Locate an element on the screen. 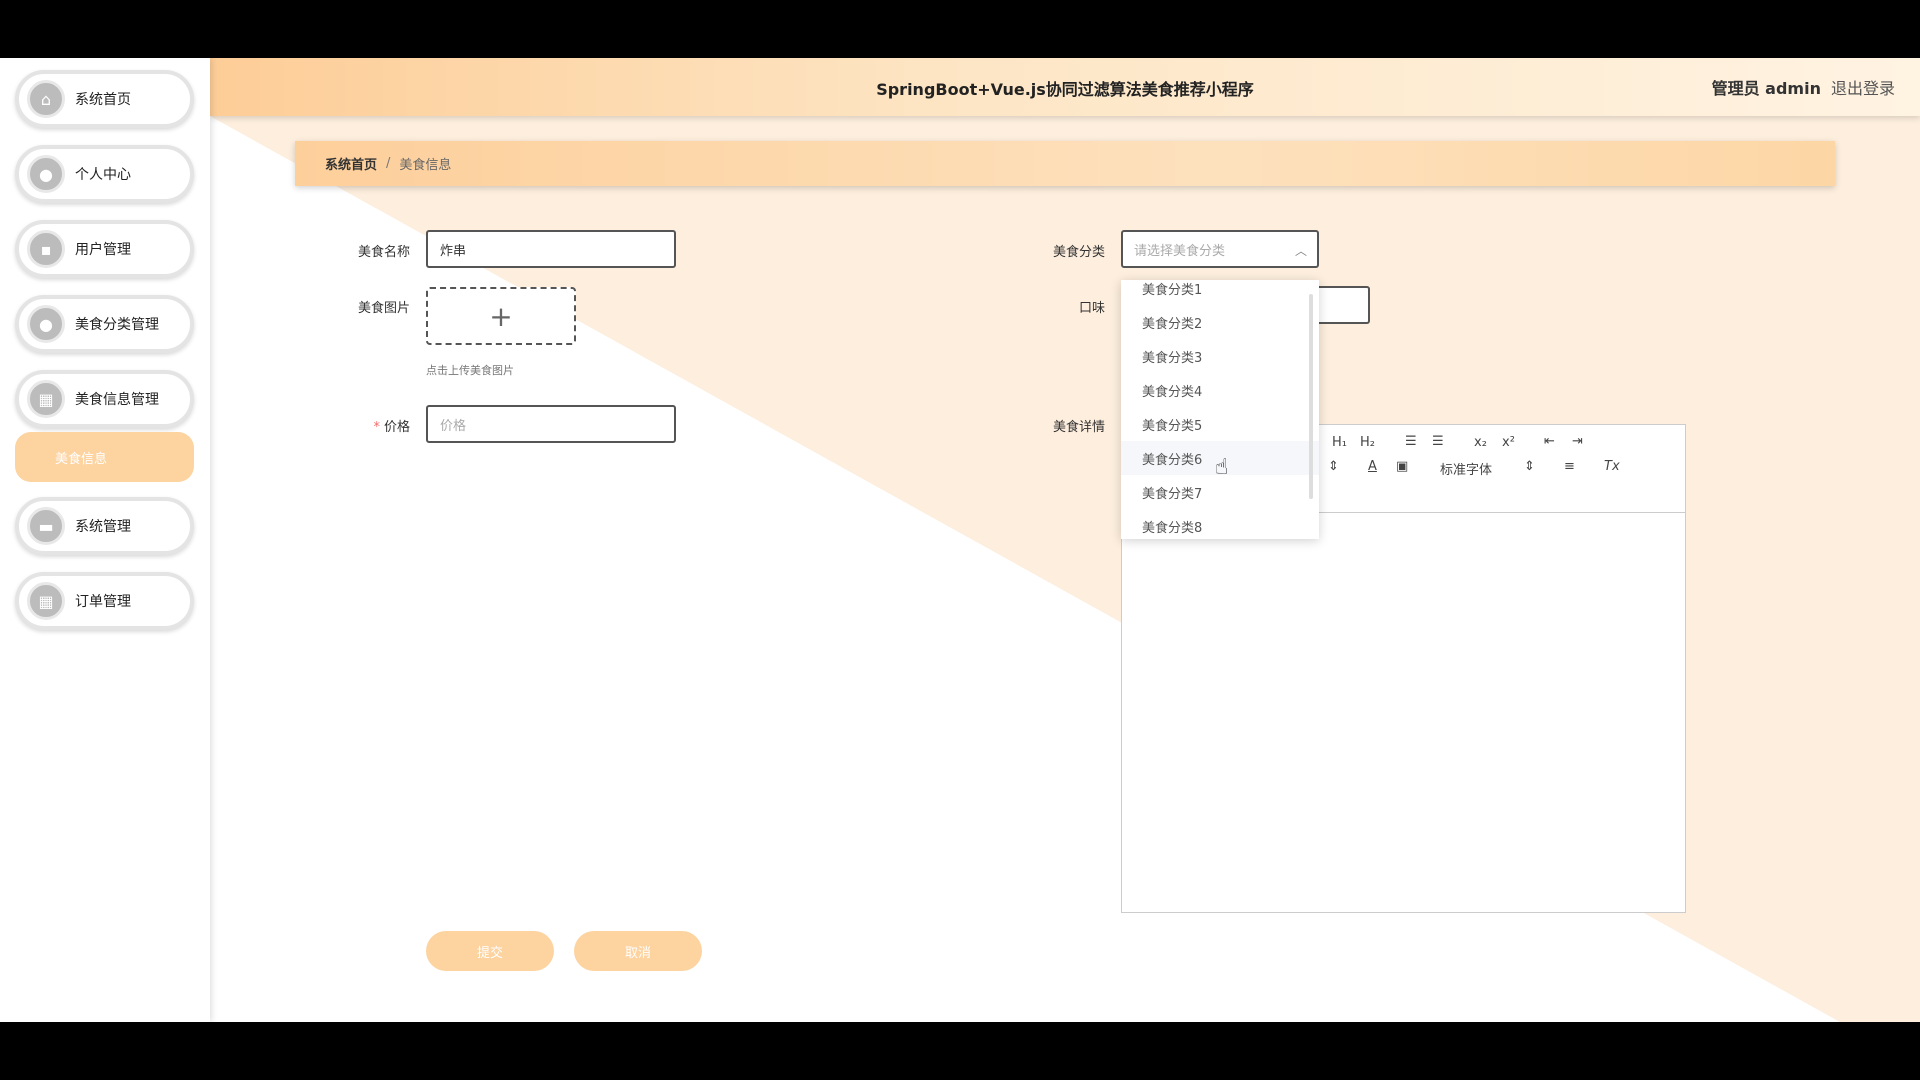 Image resolution: width=1920 pixels, height=1080 pixels. dropdown-option: 美食分类4 is located at coordinates (1220, 390).